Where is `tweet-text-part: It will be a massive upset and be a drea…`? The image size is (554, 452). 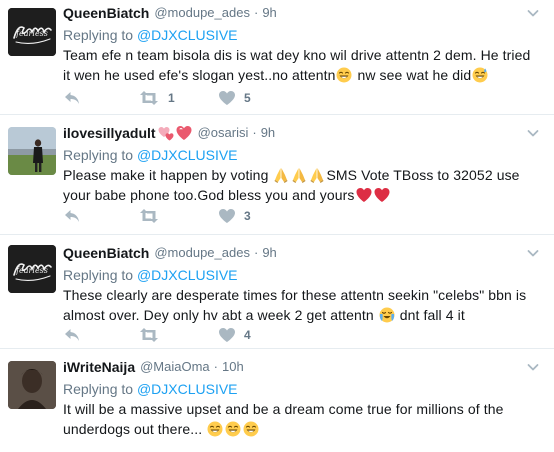
tweet-text-part: It will be a massive upset and be a drea… is located at coordinates (283, 419).